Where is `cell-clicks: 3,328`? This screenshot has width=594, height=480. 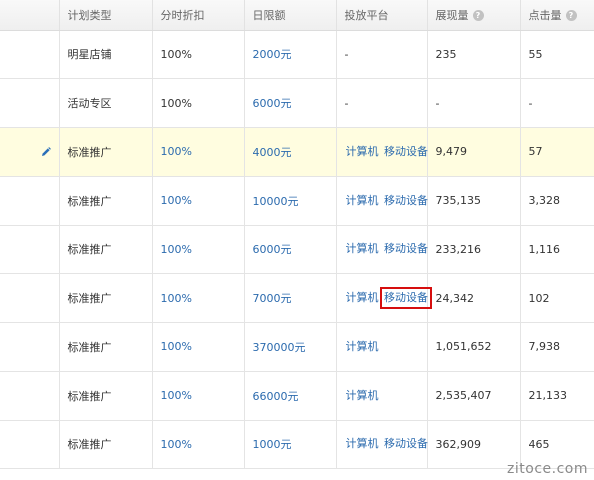 cell-clicks: 3,328 is located at coordinates (556, 201).